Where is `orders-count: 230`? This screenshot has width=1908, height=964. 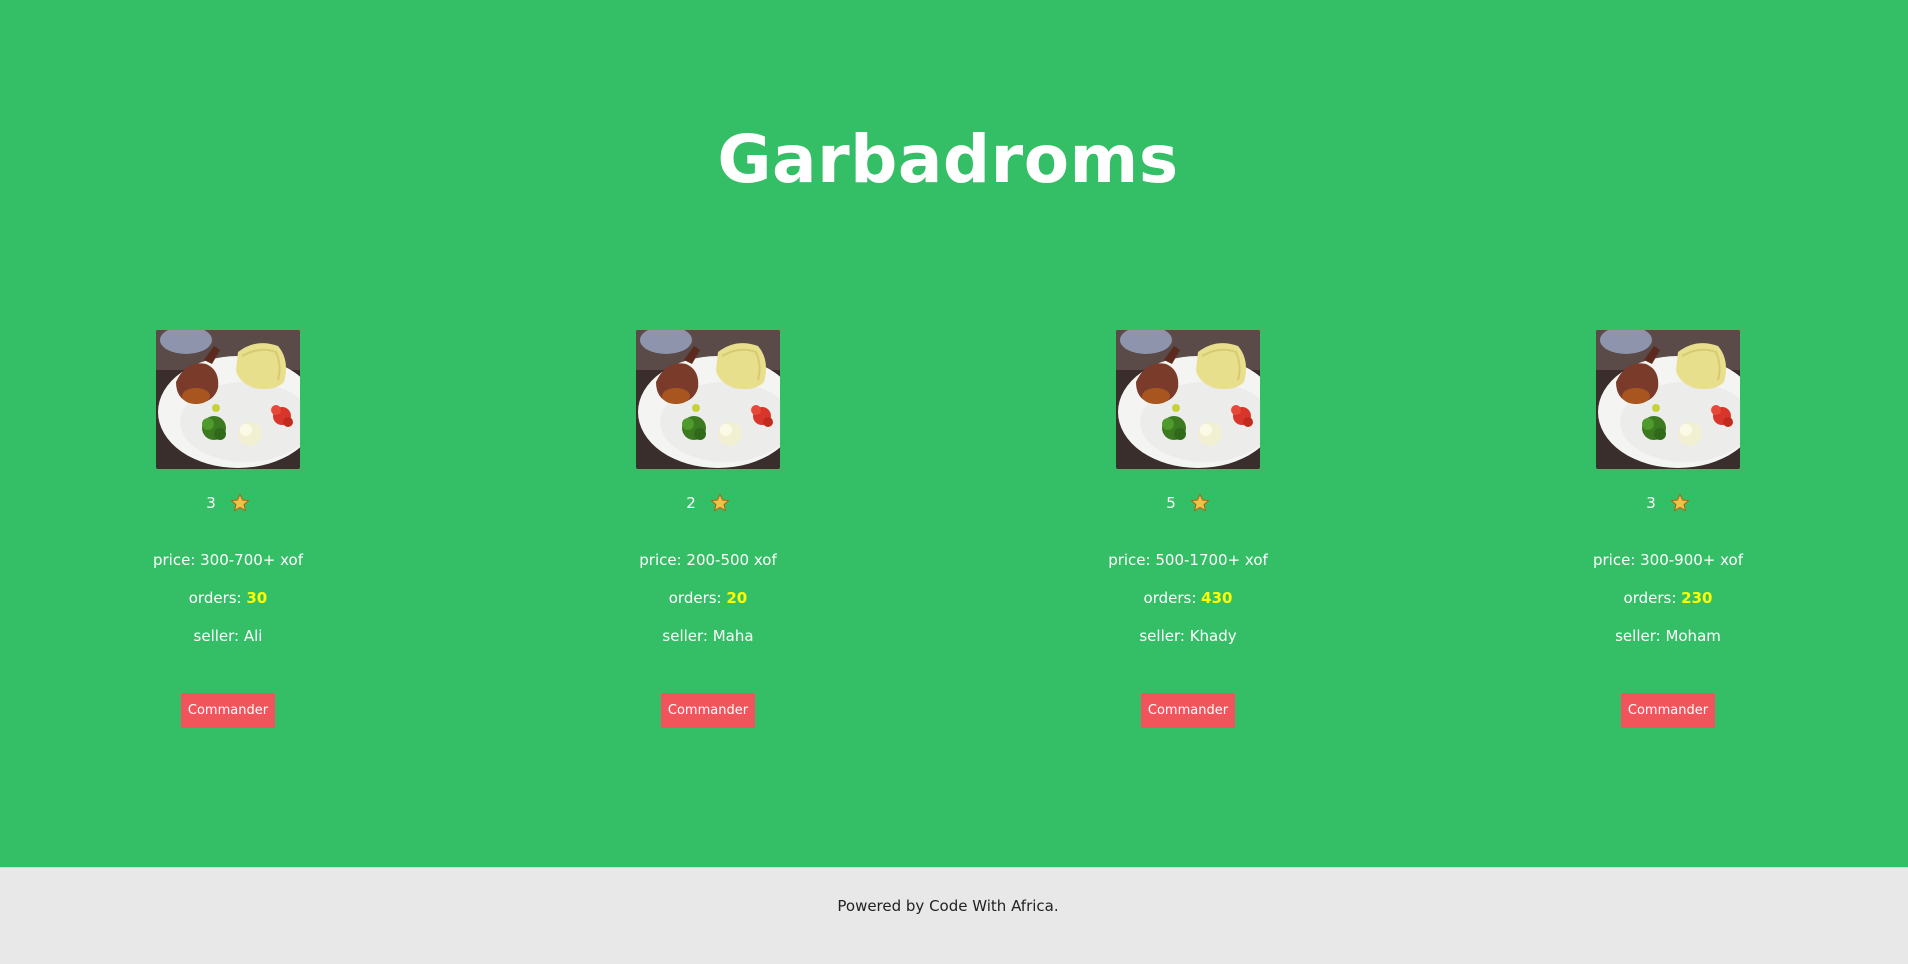 orders-count: 230 is located at coordinates (1697, 598).